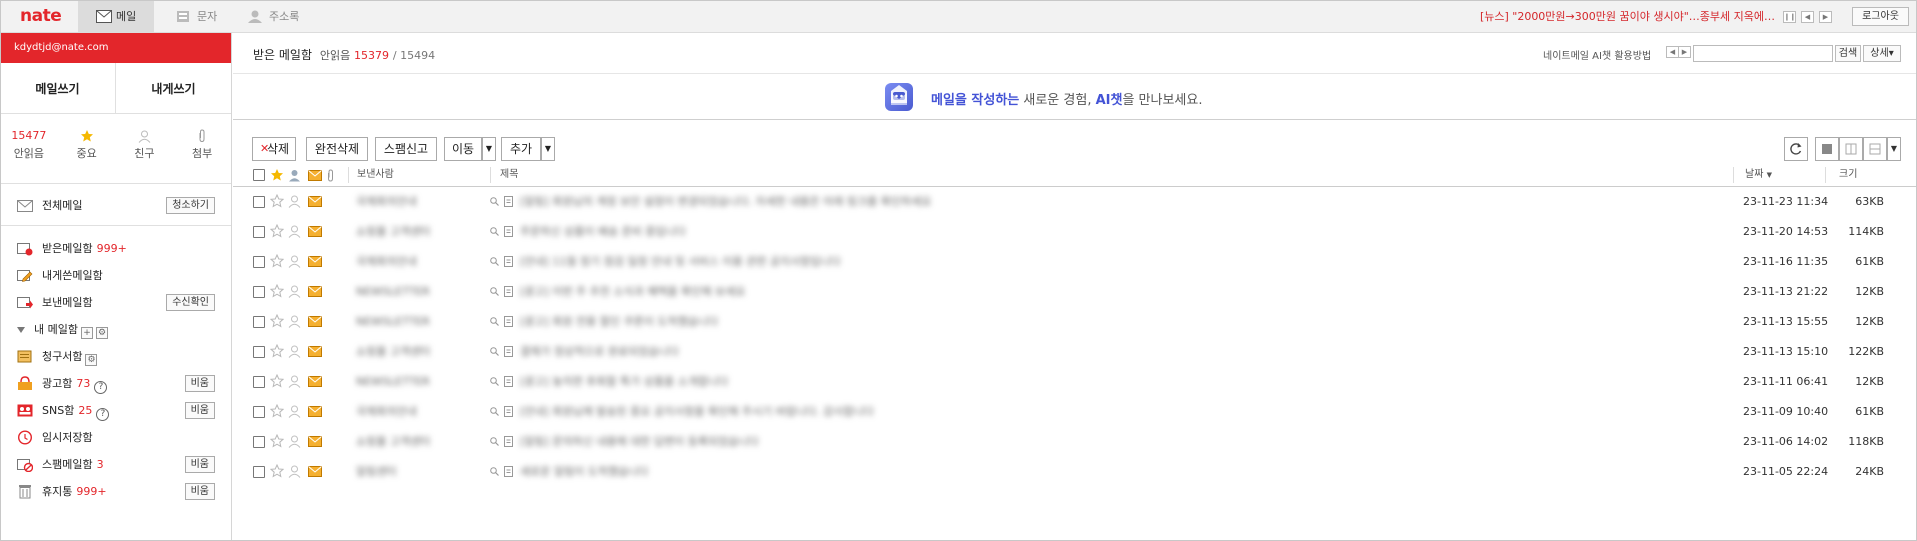 Image resolution: width=1917 pixels, height=541 pixels. What do you see at coordinates (29, 155) in the screenshot?
I see `stat-unread: 15477 안읽음` at bounding box center [29, 155].